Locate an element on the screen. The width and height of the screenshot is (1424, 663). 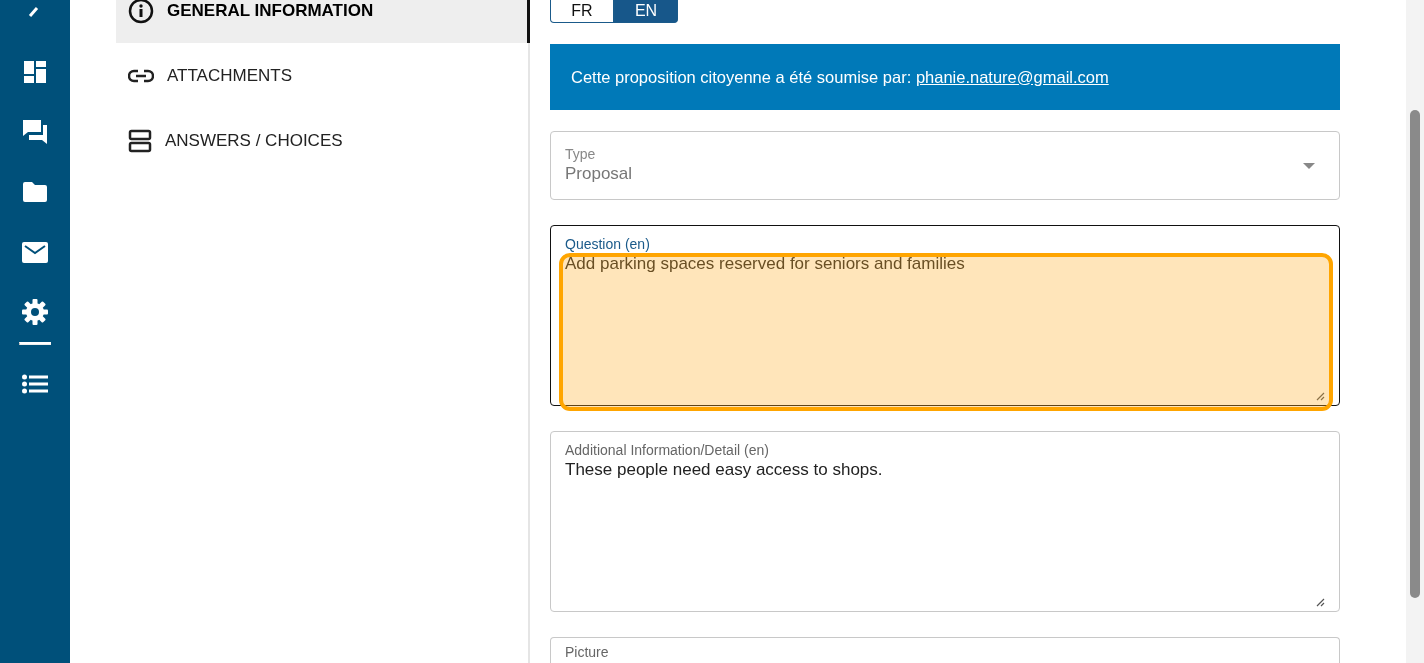
banner-text: Cette proposition citoyenne a été soumise par: phanie.nature@gmail.com is located at coordinates (840, 77).